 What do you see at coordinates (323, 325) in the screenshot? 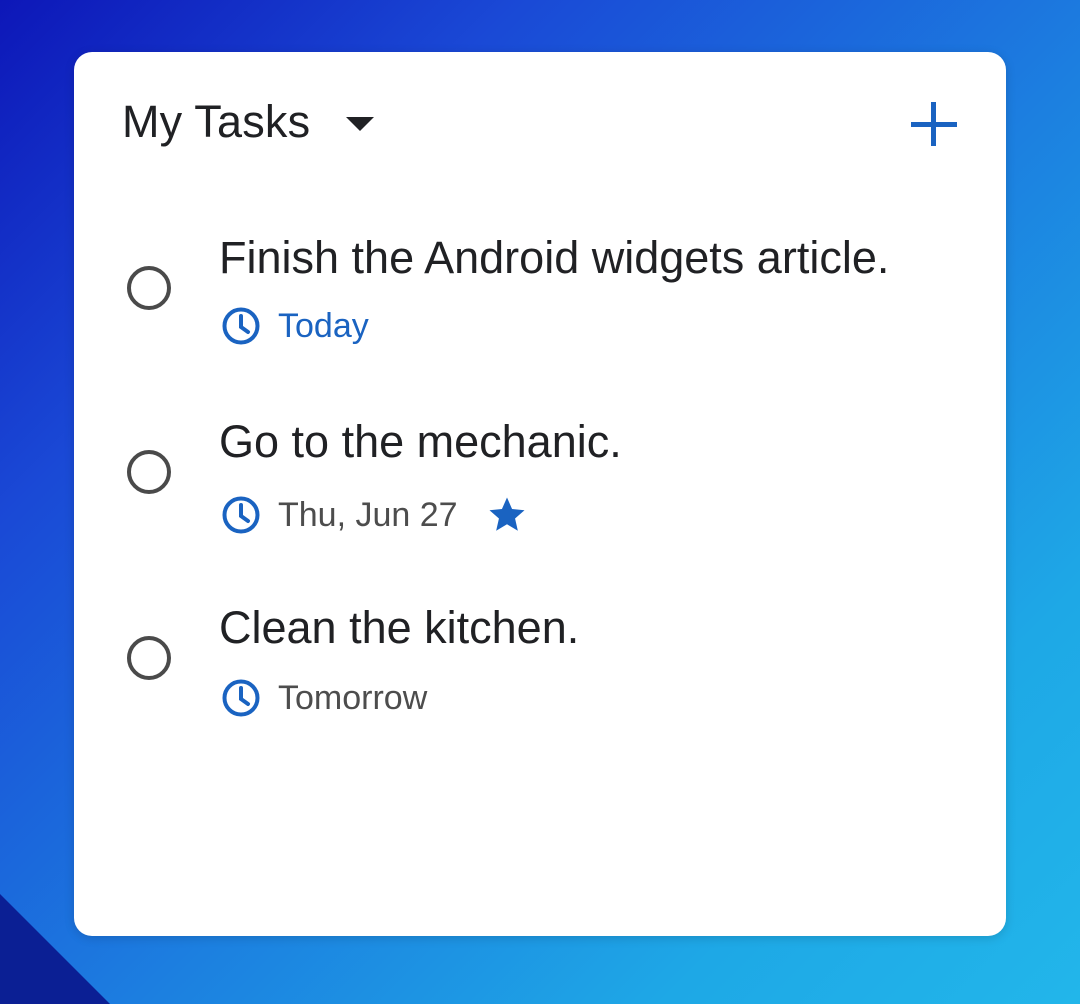
I see `due-date-label: Today` at bounding box center [323, 325].